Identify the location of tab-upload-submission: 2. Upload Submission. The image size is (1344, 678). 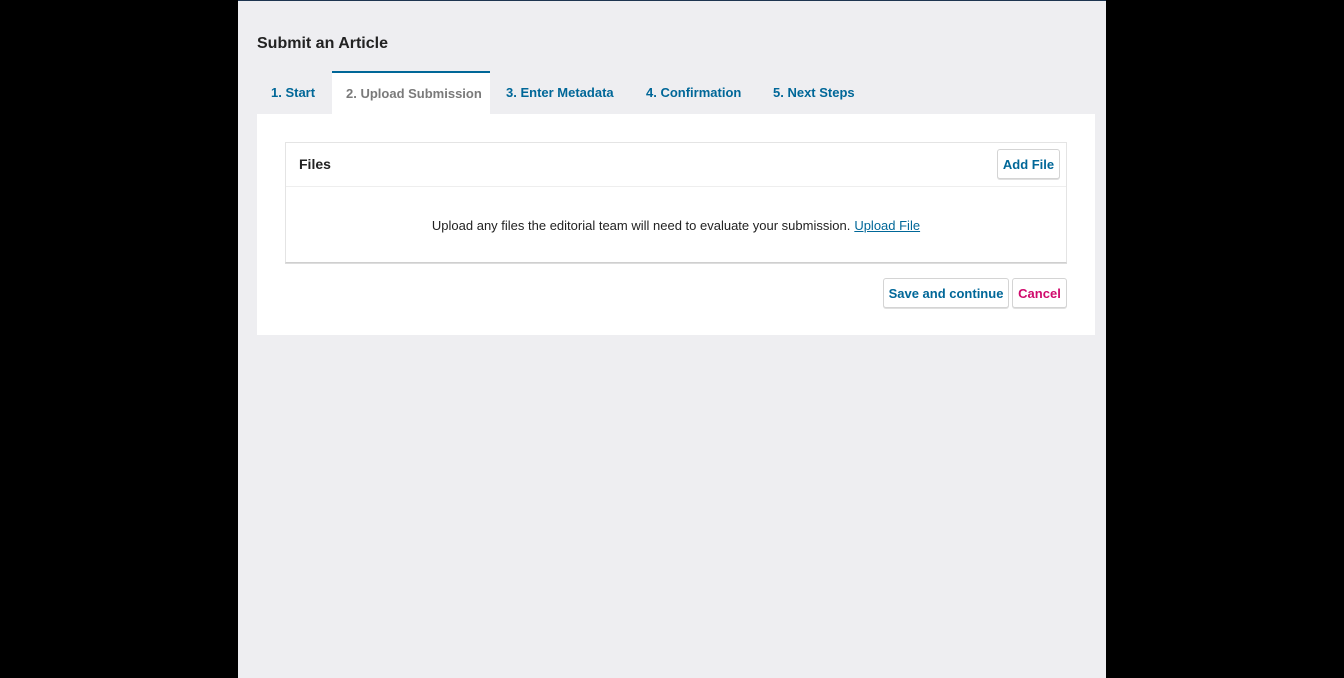
(411, 92).